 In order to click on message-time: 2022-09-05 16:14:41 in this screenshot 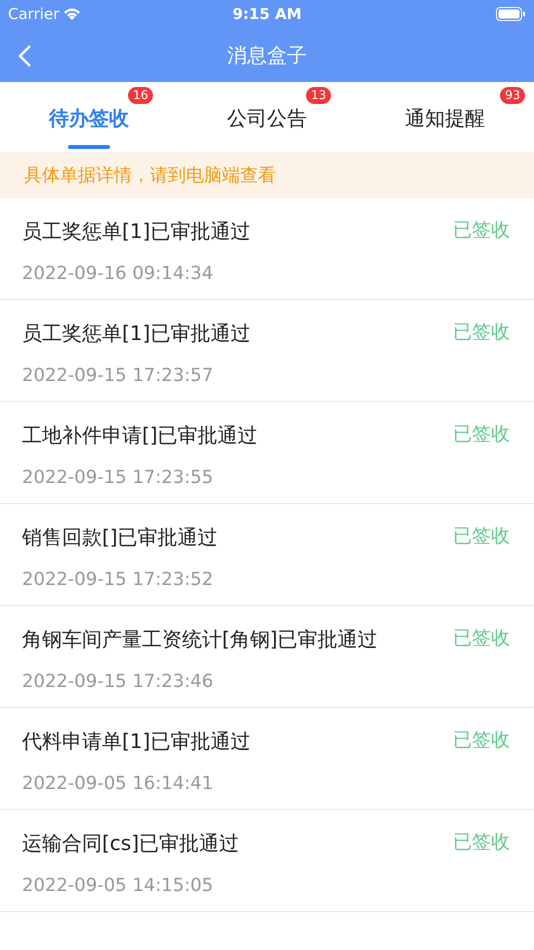, I will do `click(118, 784)`.